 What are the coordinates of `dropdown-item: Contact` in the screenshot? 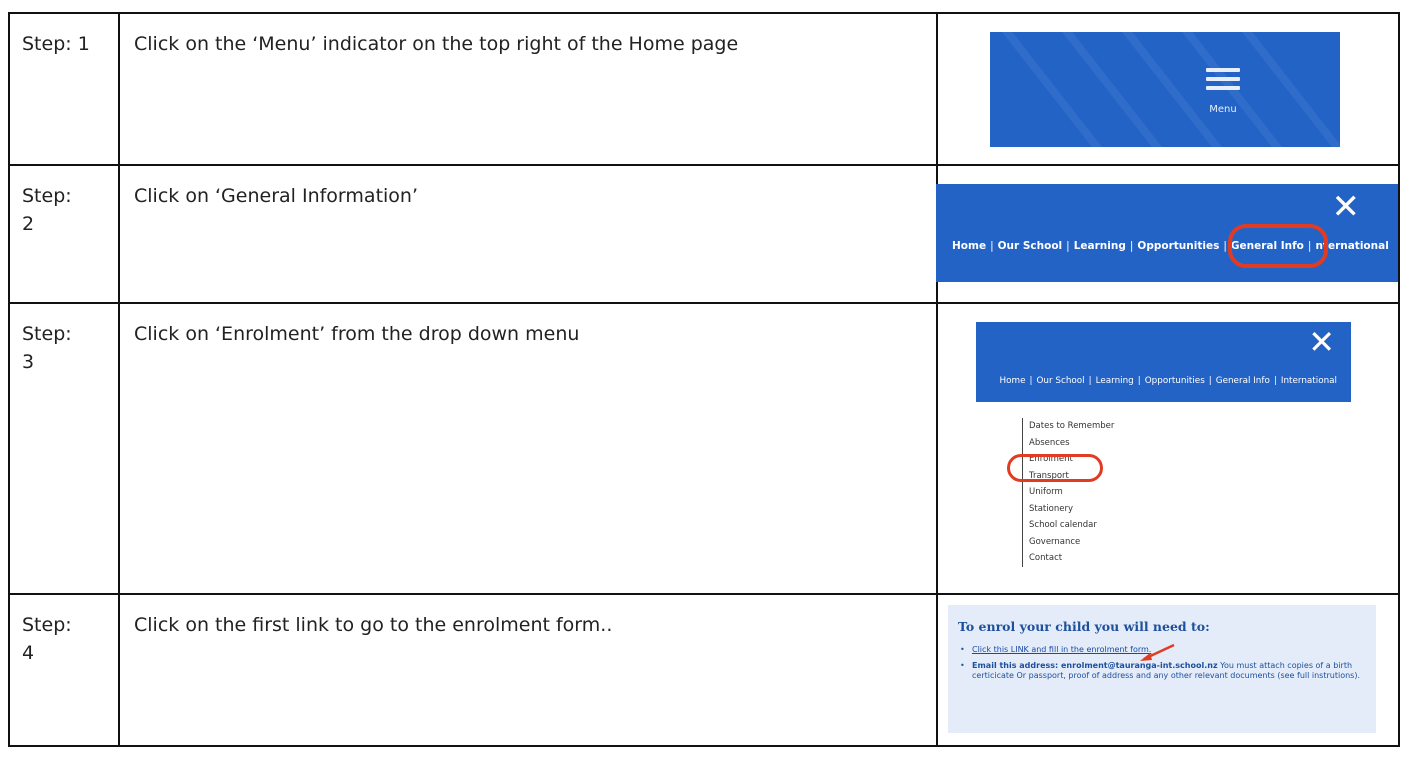 It's located at (1129, 558).